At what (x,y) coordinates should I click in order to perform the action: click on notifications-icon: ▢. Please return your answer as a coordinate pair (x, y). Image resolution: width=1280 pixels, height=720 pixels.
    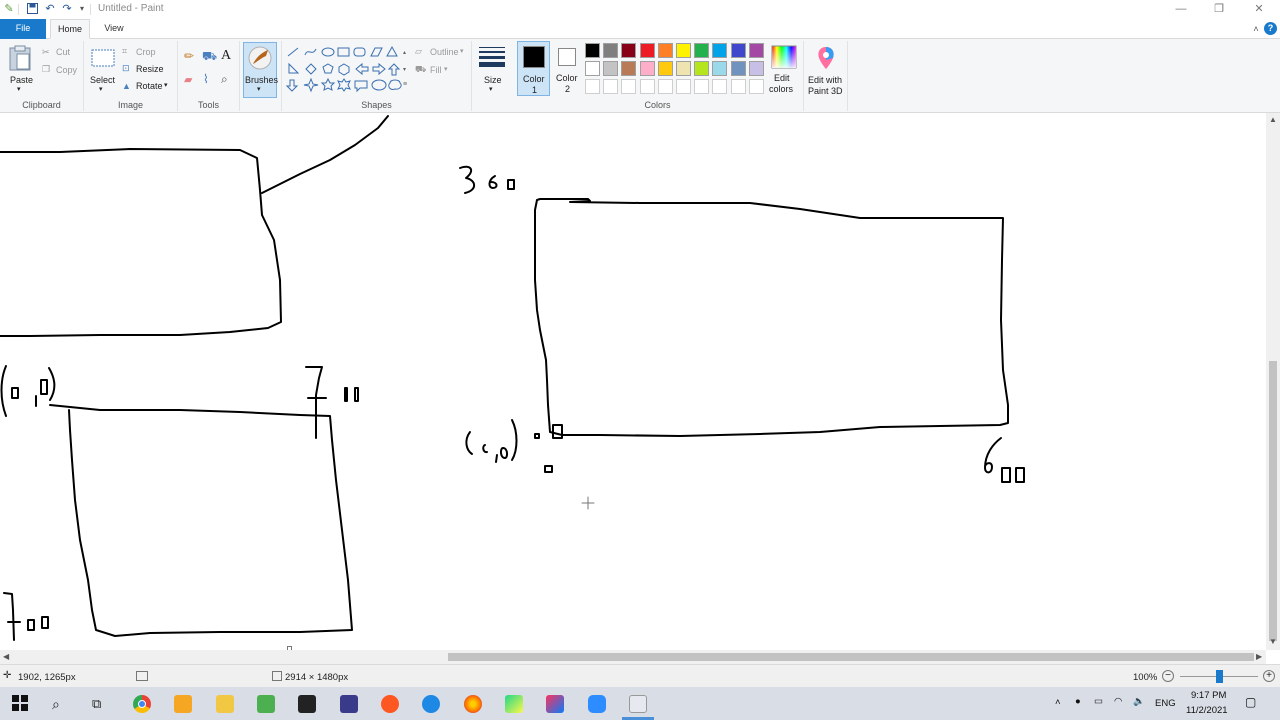
    Looking at the image, I should click on (1250, 702).